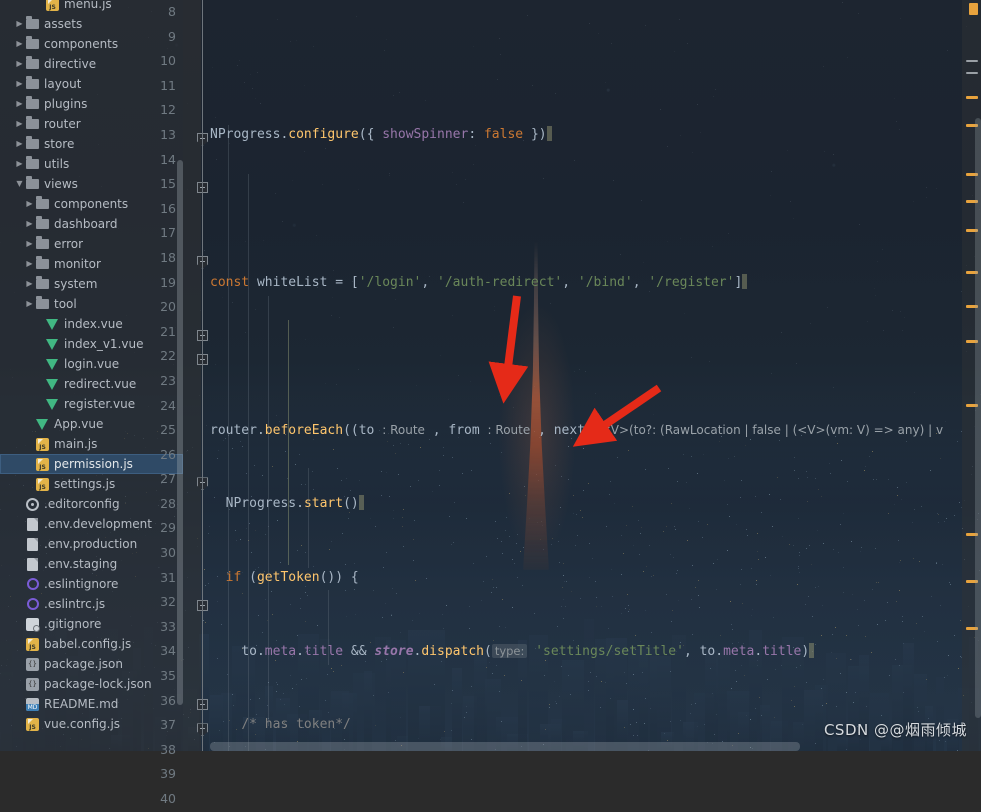 This screenshot has width=981, height=812. Describe the element at coordinates (84, 664) in the screenshot. I see `tree-item-label: package.json` at that location.